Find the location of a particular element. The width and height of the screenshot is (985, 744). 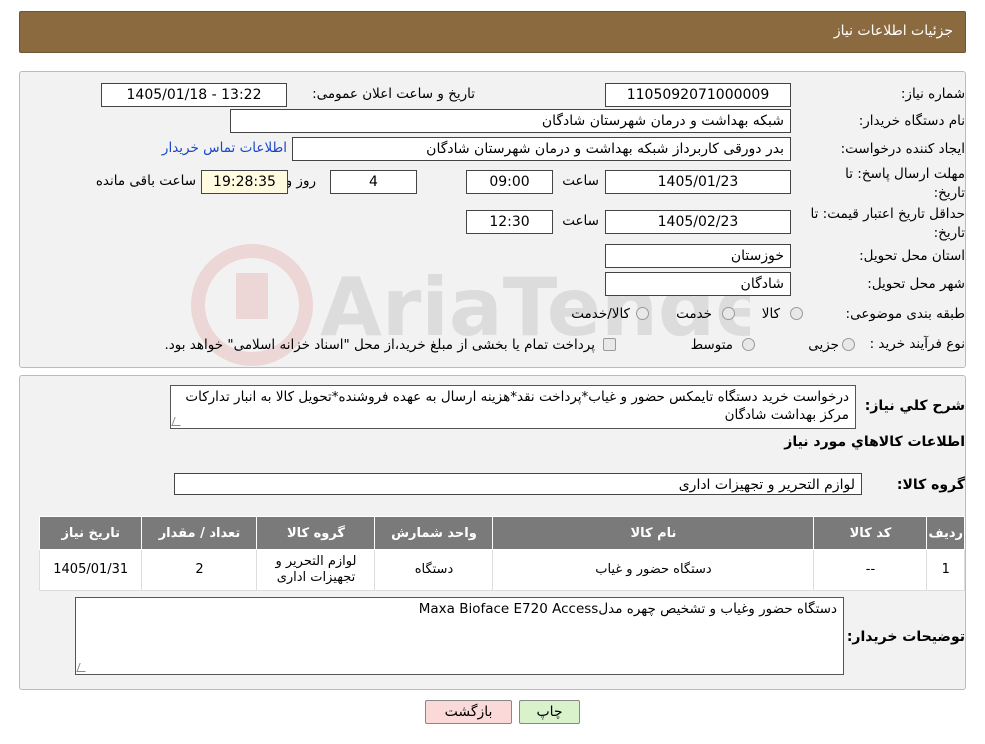

purchase-radio-minor is located at coordinates (848, 344).